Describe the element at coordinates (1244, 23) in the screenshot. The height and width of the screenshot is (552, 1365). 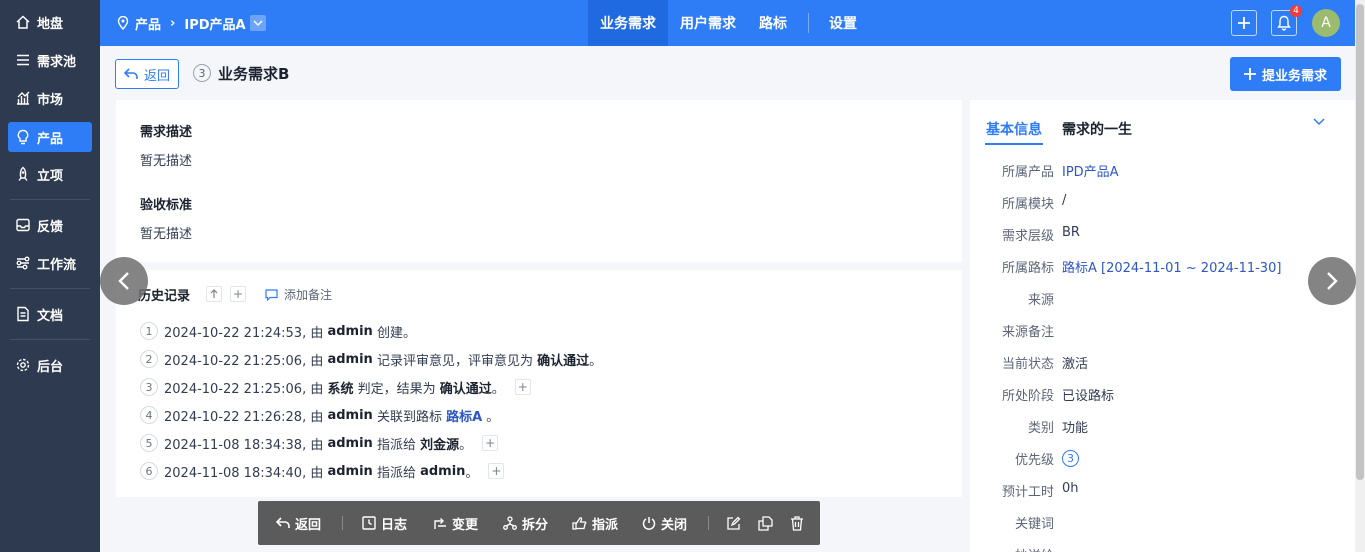
I see `quick-create-button` at that location.